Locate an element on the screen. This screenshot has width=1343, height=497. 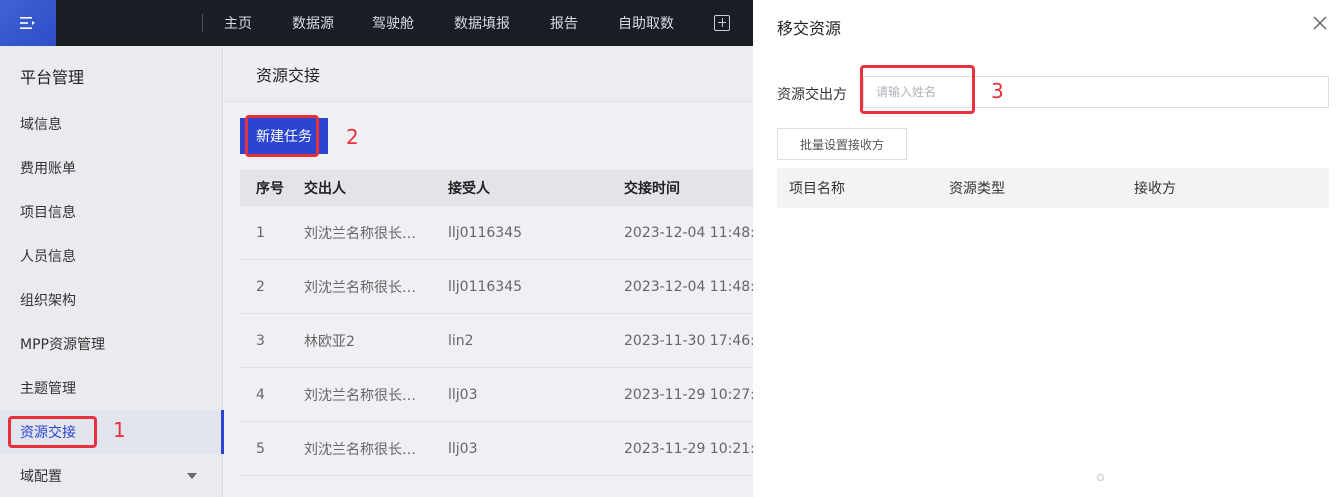
sidebar-item-label: 项目信息 is located at coordinates (48, 213).